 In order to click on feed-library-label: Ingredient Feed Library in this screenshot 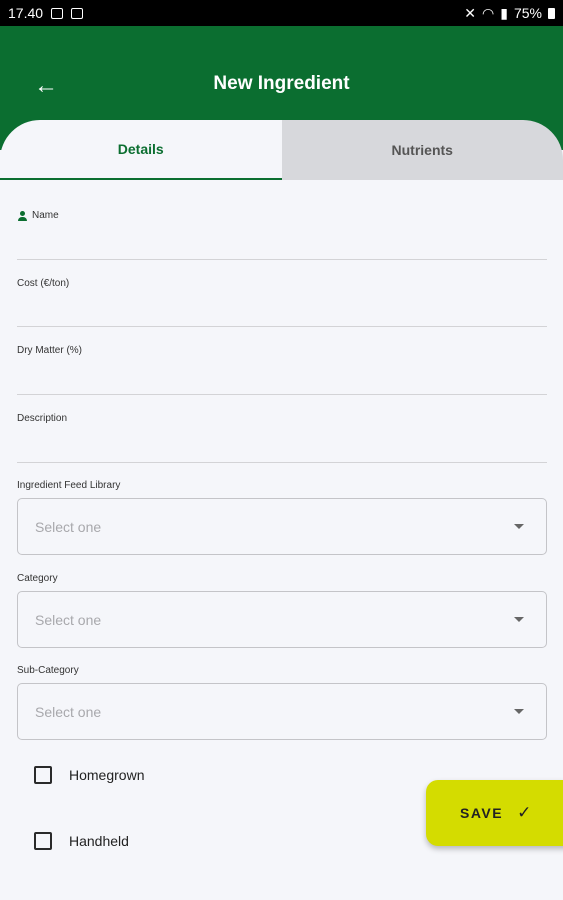, I will do `click(69, 485)`.